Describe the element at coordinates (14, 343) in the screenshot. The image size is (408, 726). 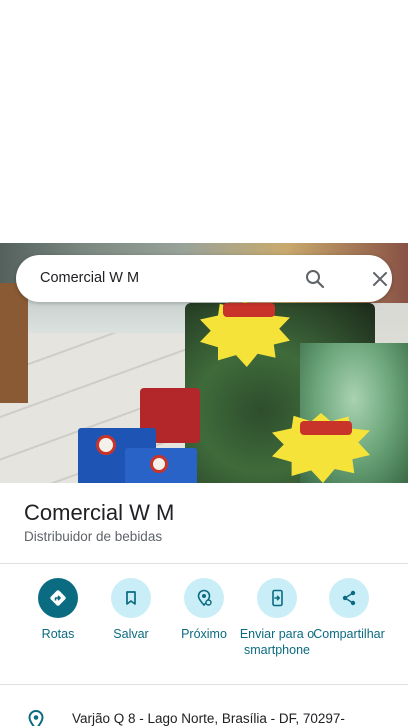
I see `photo-cabinet` at that location.